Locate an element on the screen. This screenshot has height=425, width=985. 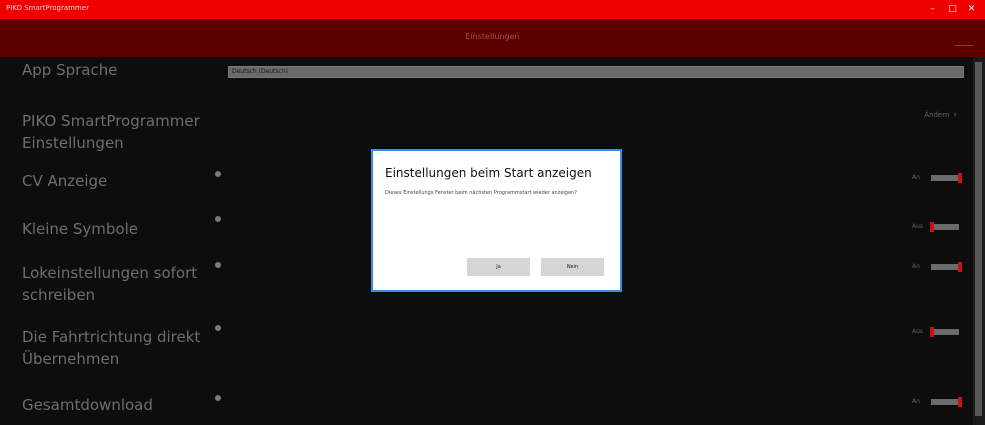
change-settings-label: Ändern is located at coordinates (937, 115).